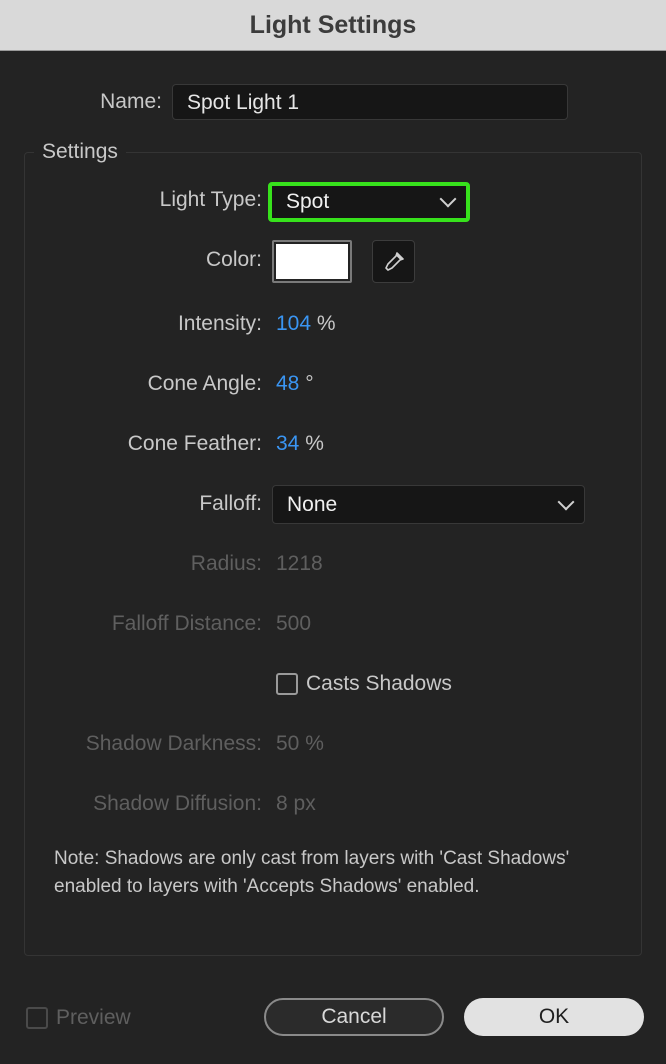 This screenshot has height=1064, width=666. I want to click on cone-feather-label: Cone Feather:, so click(194, 443).